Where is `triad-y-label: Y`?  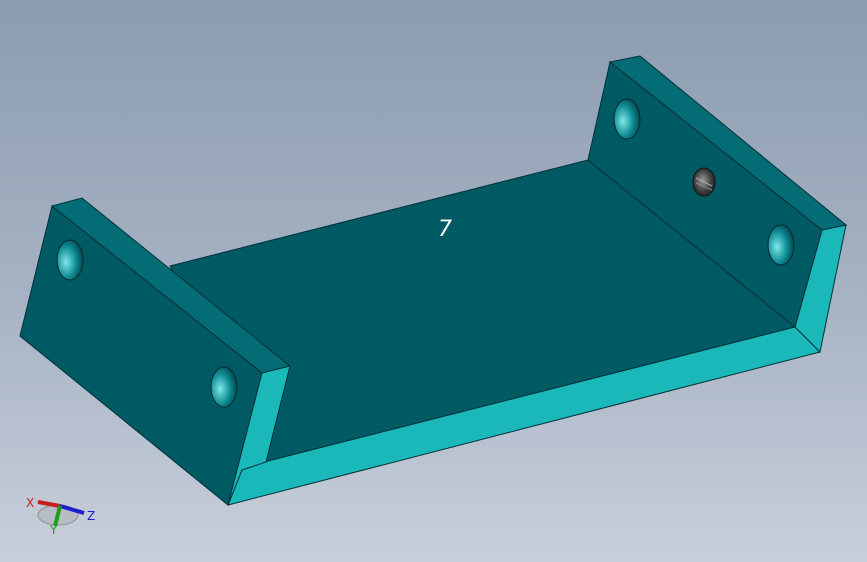
triad-y-label: Y is located at coordinates (53, 530).